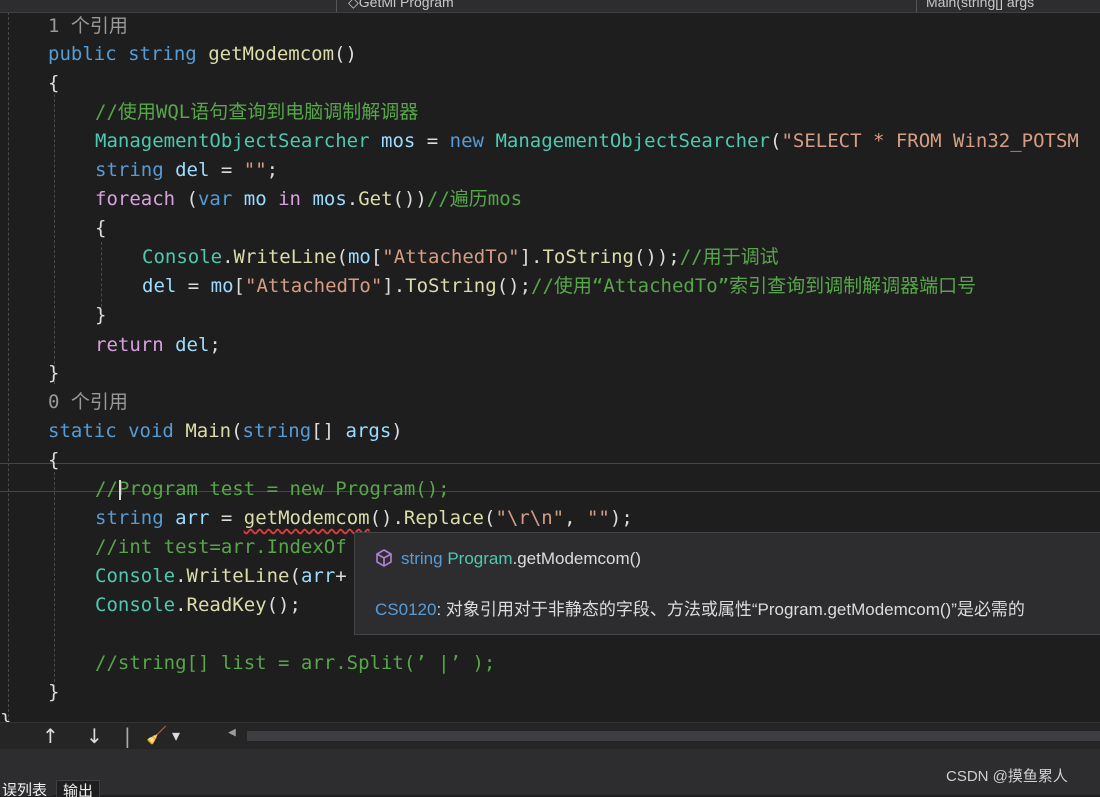 The image size is (1100, 797). I want to click on reference-count: 1 个引用, so click(88, 26).